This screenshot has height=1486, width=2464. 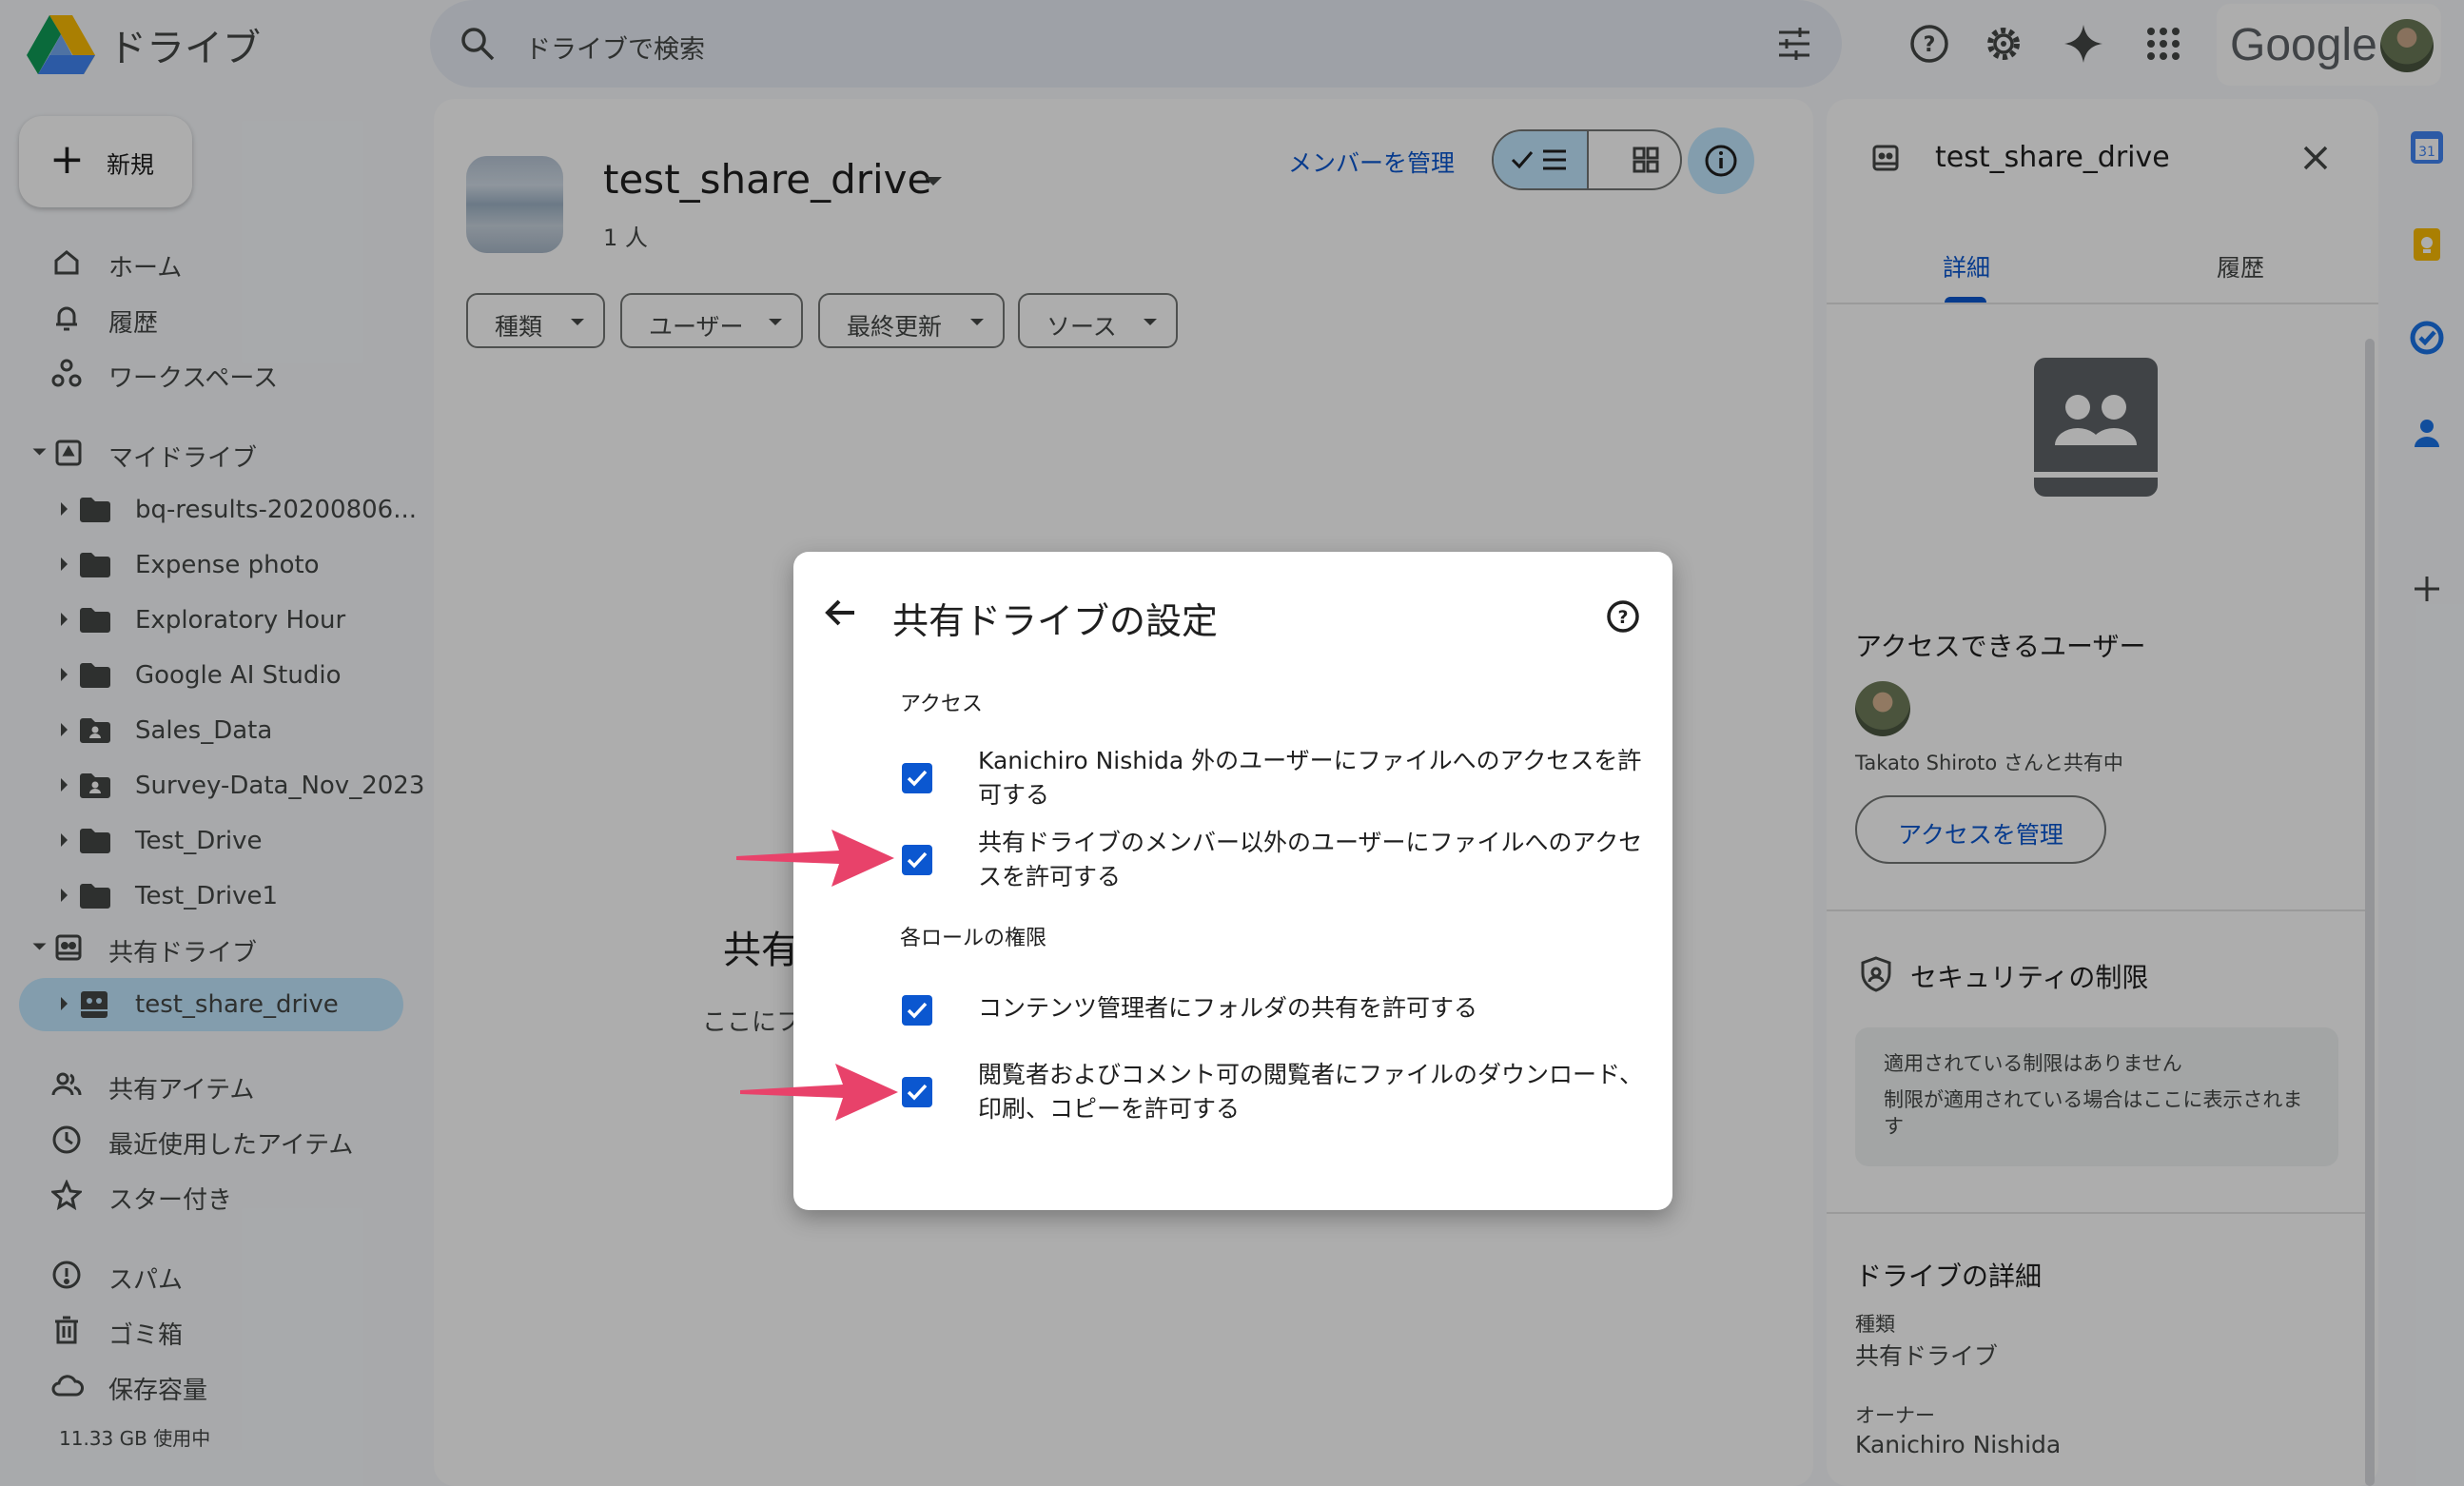 What do you see at coordinates (941, 704) in the screenshot?
I see `access-section-label: アクセス` at bounding box center [941, 704].